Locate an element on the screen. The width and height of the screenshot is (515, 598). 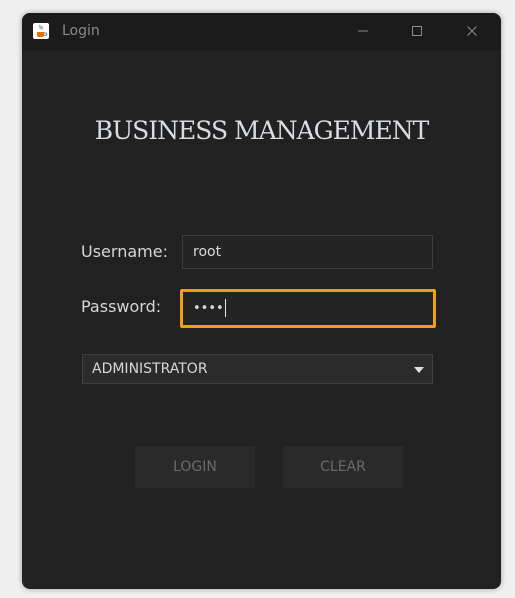
password-label: Password: is located at coordinates (121, 306).